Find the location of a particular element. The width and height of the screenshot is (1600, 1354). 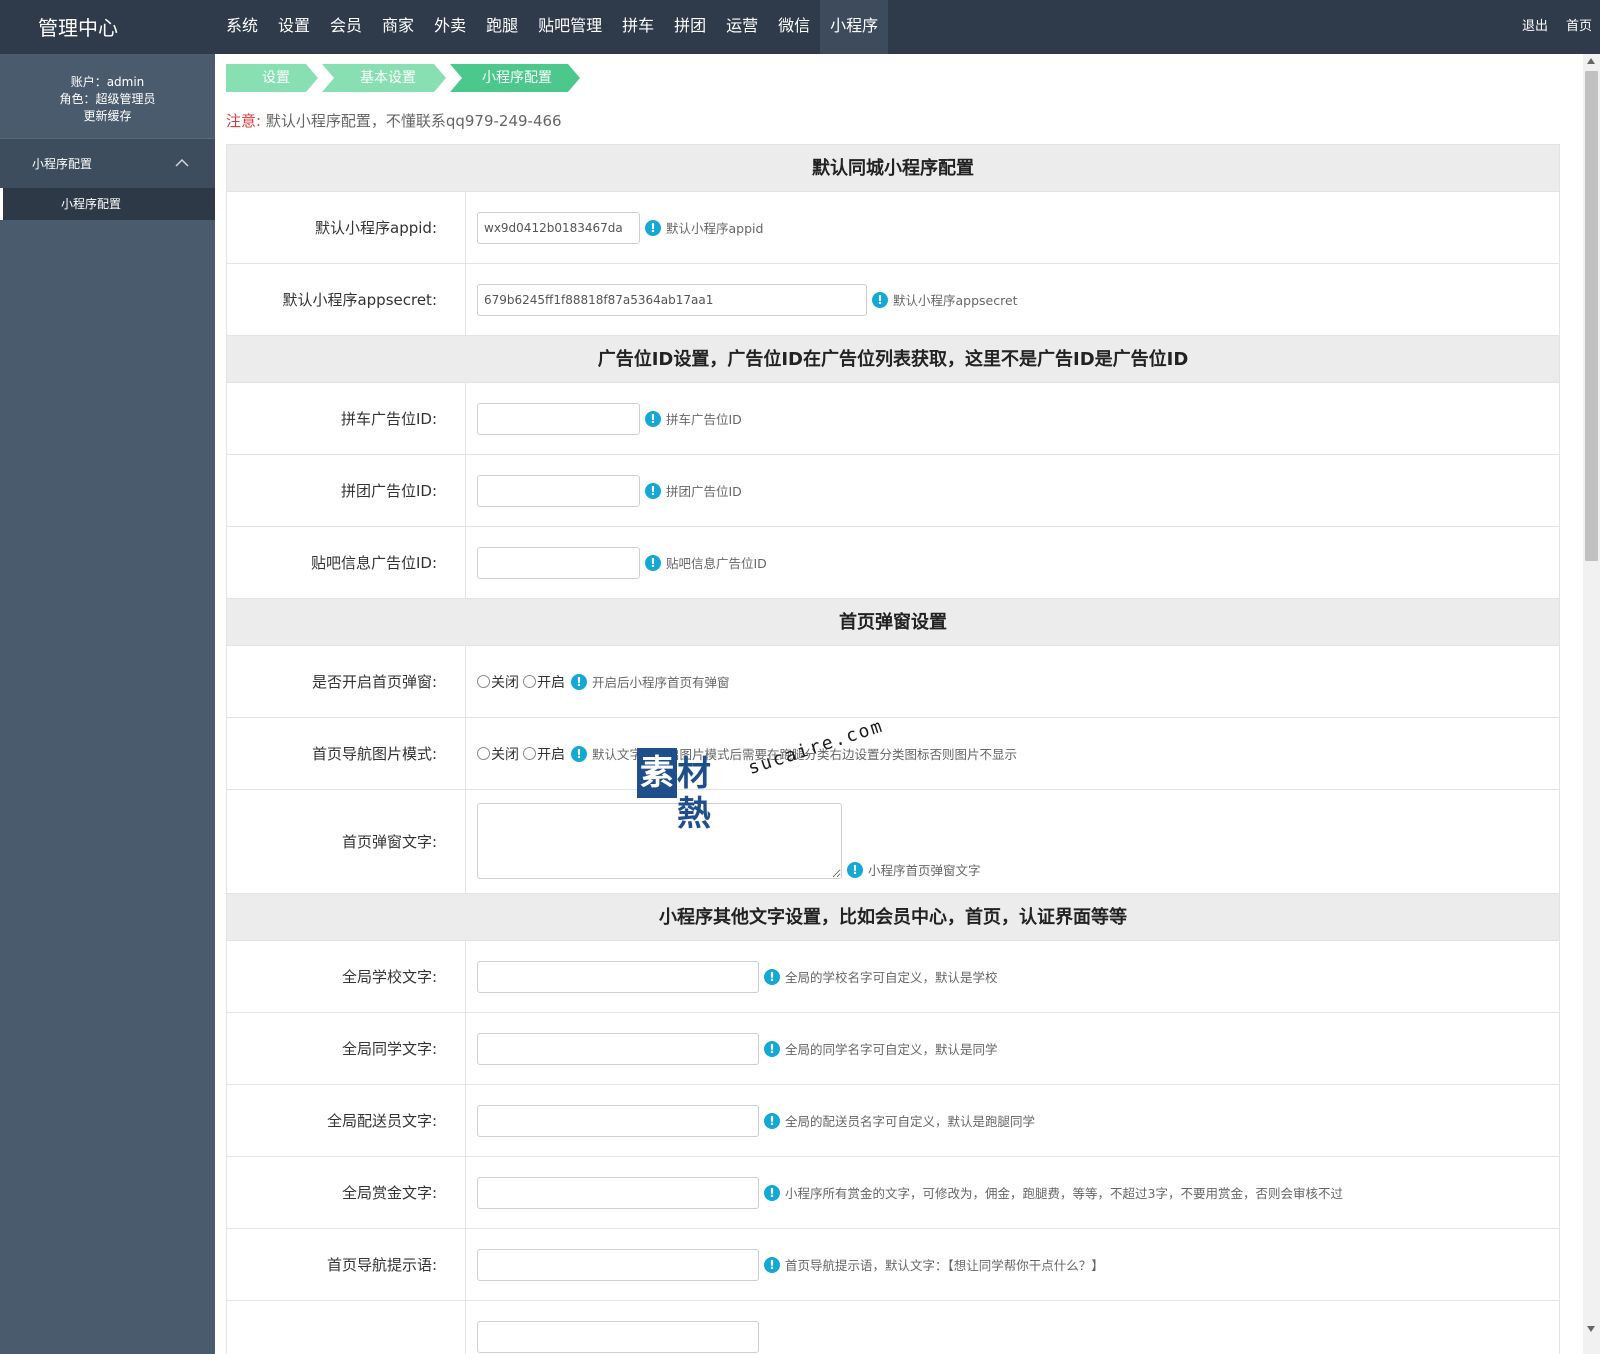

nav-item-settings: 设置 is located at coordinates (294, 27).